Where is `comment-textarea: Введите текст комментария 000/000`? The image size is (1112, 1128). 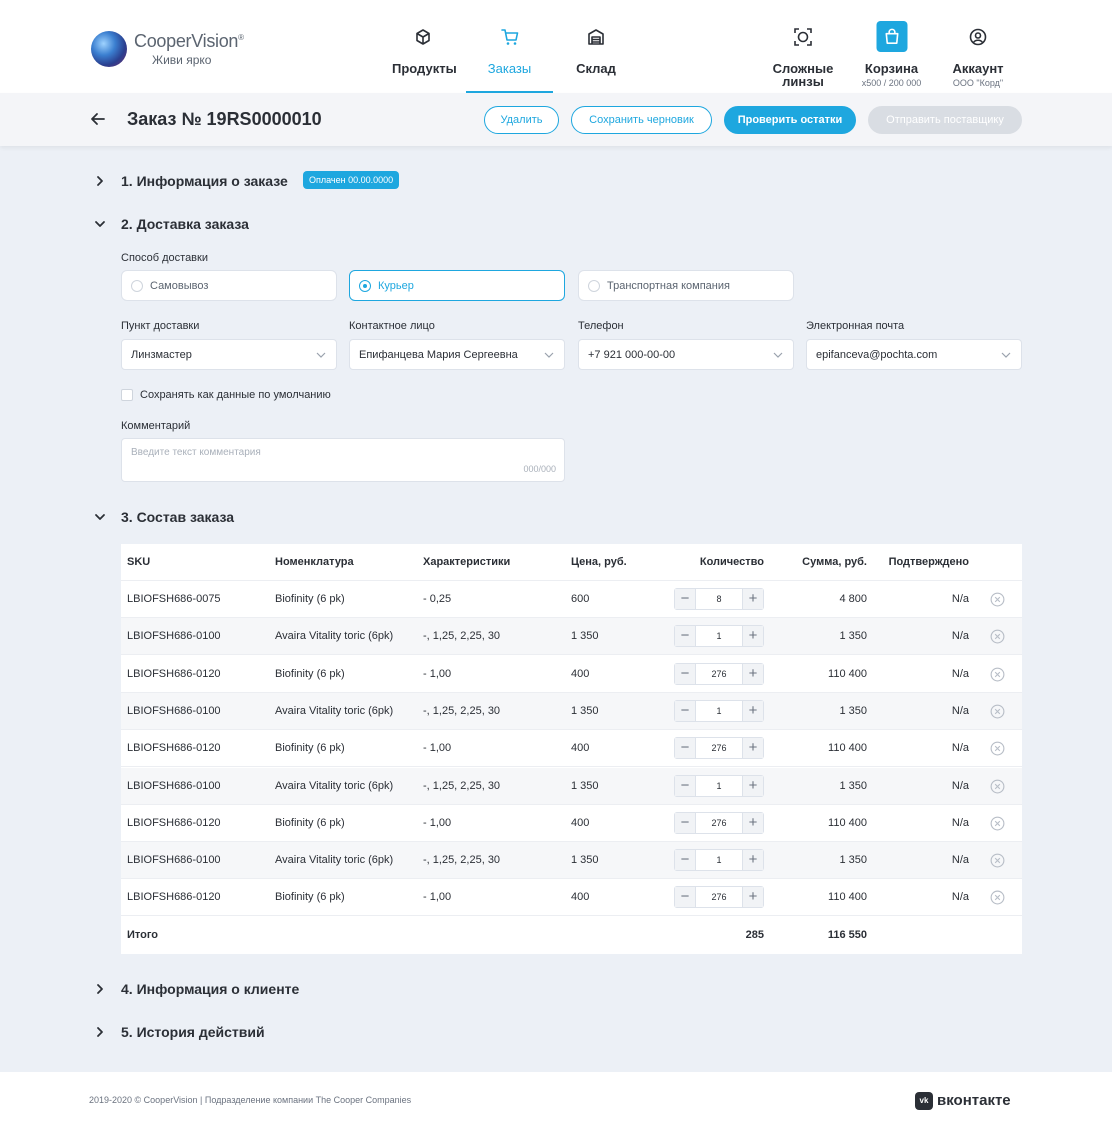 comment-textarea: Введите текст комментария 000/000 is located at coordinates (343, 460).